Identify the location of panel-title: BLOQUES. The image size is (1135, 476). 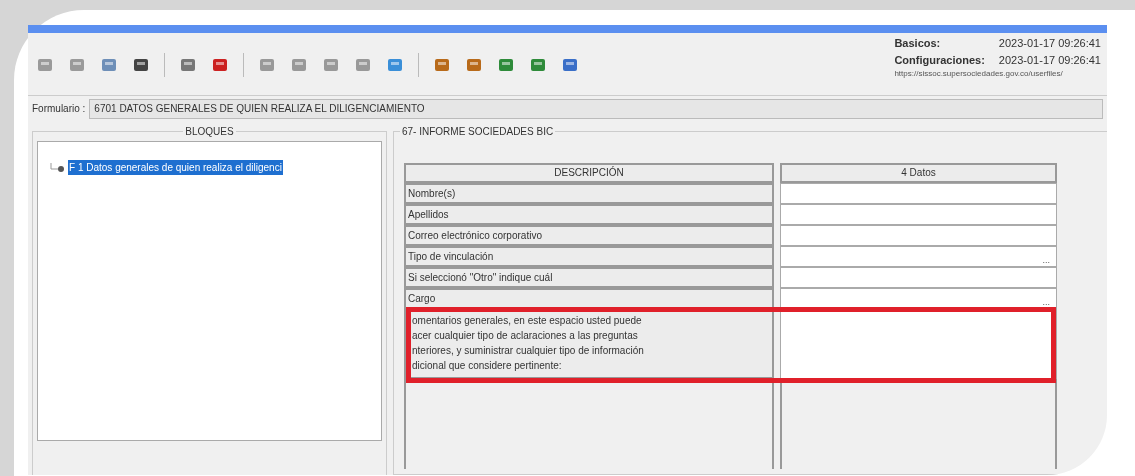
(209, 131).